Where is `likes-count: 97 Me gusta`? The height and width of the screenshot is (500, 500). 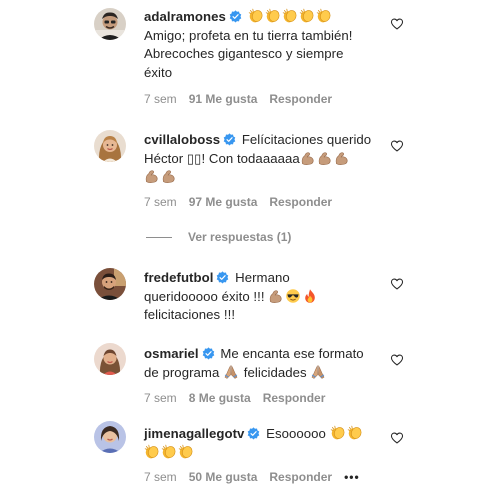 likes-count: 97 Me gusta is located at coordinates (223, 202).